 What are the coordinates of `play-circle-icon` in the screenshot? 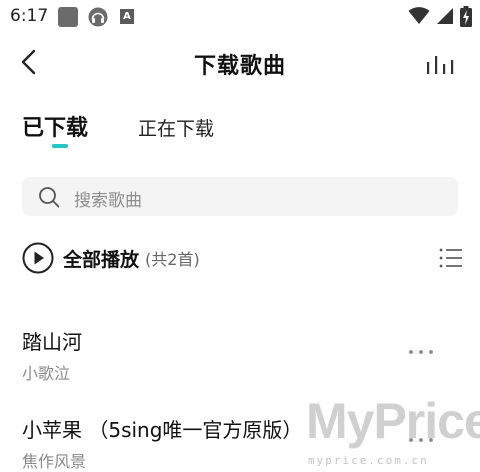 It's located at (38, 258).